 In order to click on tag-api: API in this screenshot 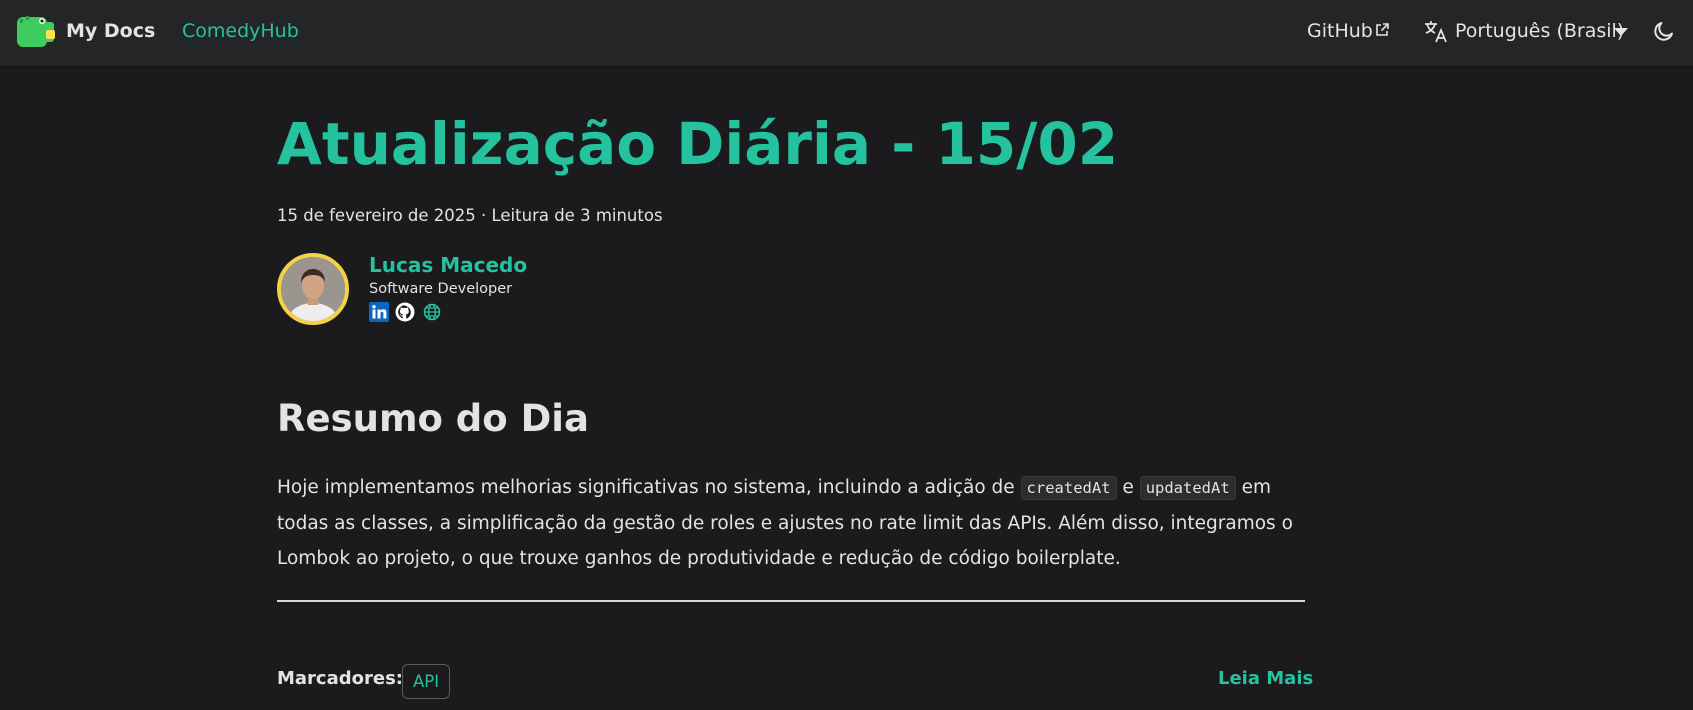, I will do `click(426, 681)`.